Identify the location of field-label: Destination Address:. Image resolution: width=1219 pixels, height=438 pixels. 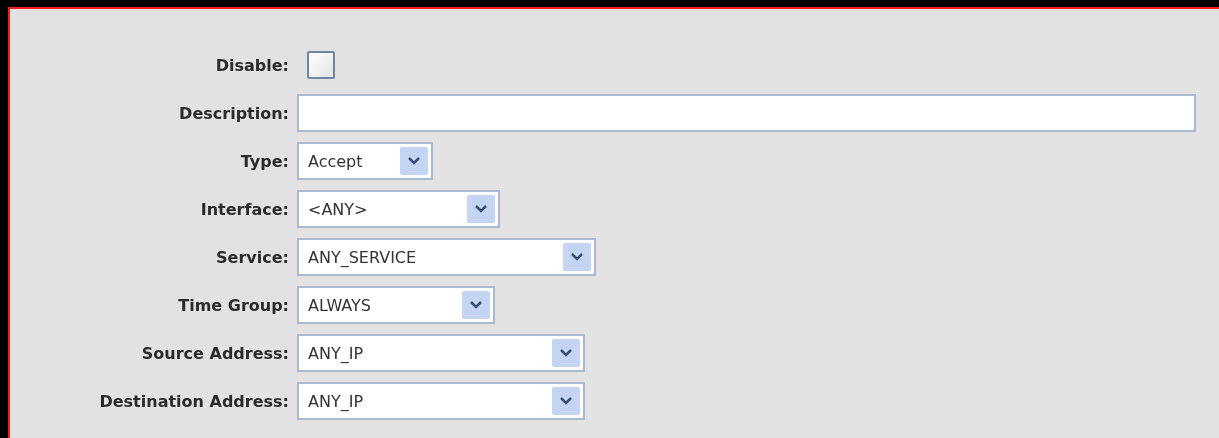
(194, 401).